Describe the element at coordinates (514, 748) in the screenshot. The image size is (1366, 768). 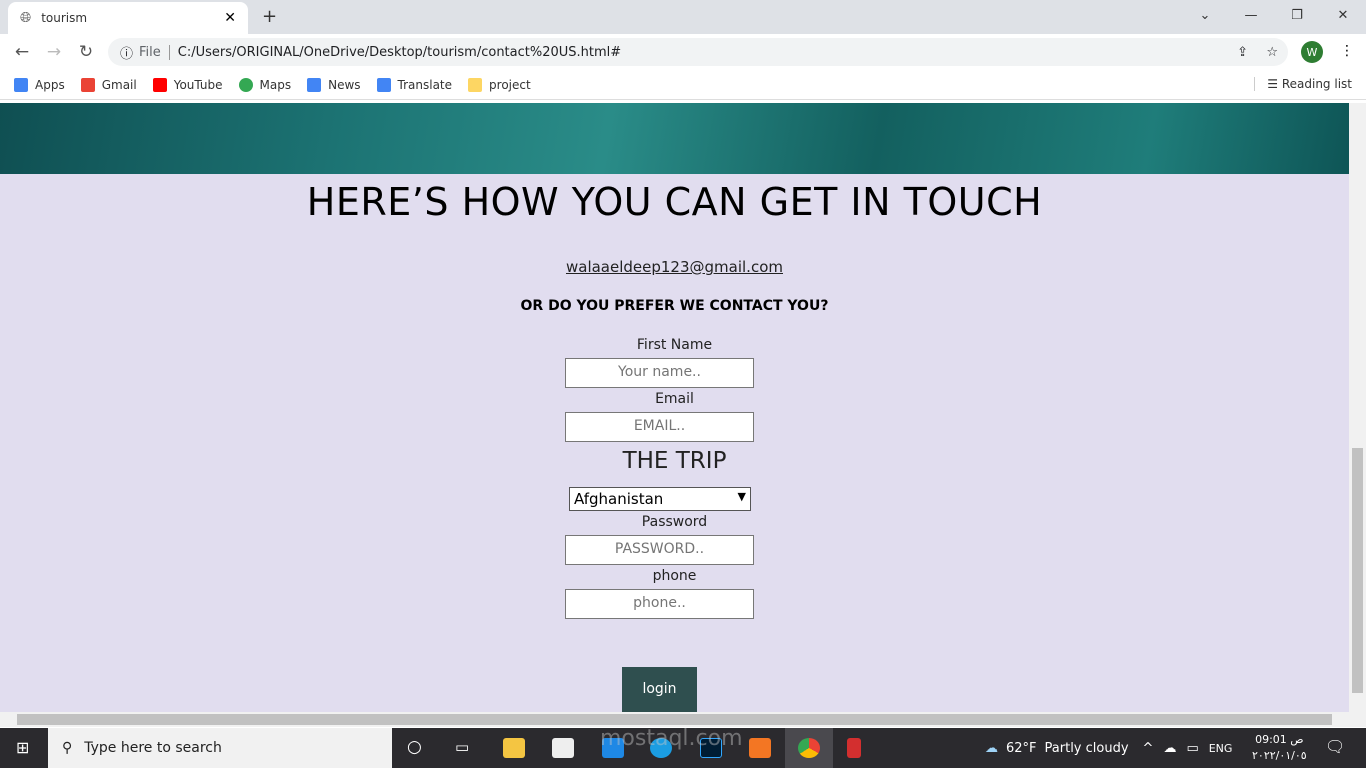
I see `file-explorer-icon` at that location.